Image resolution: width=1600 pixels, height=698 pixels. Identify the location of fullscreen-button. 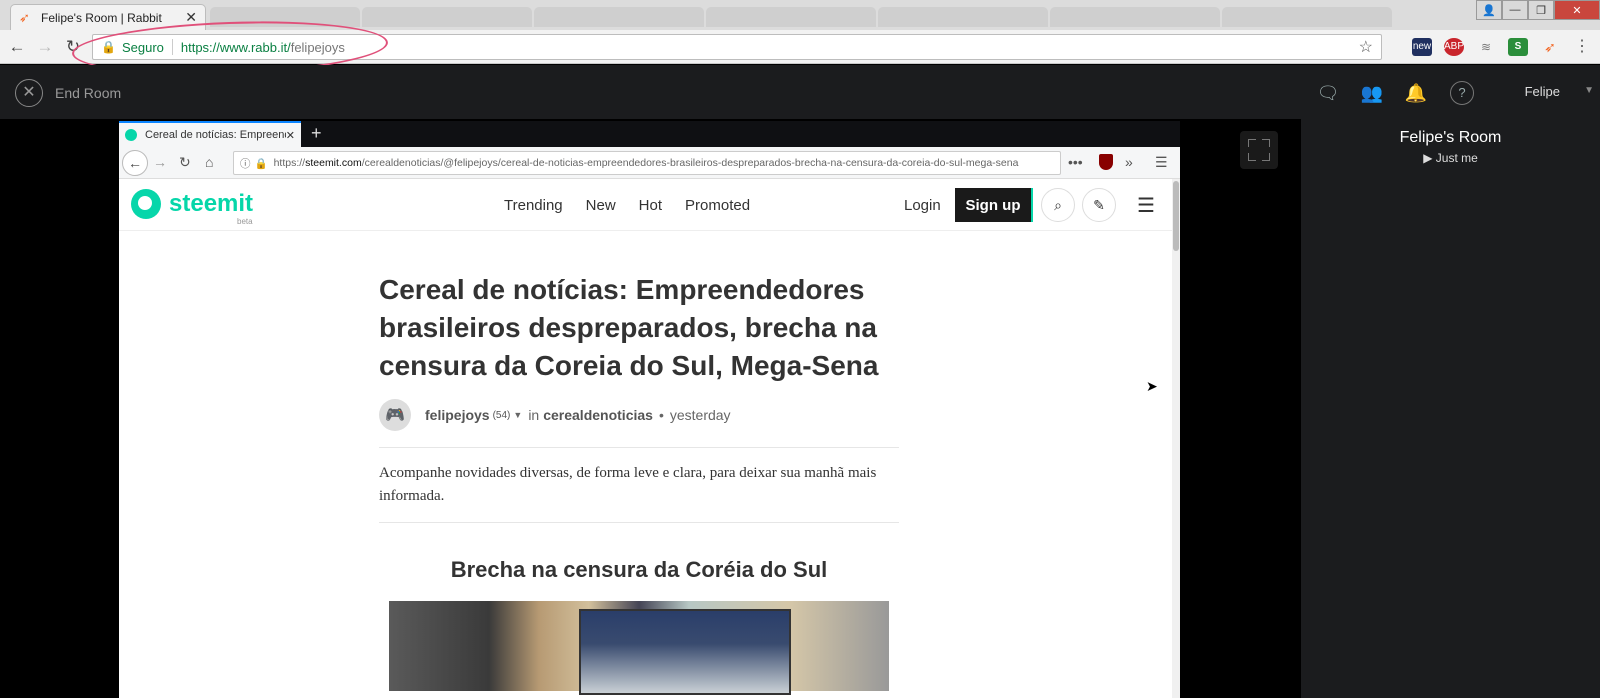
(1259, 150).